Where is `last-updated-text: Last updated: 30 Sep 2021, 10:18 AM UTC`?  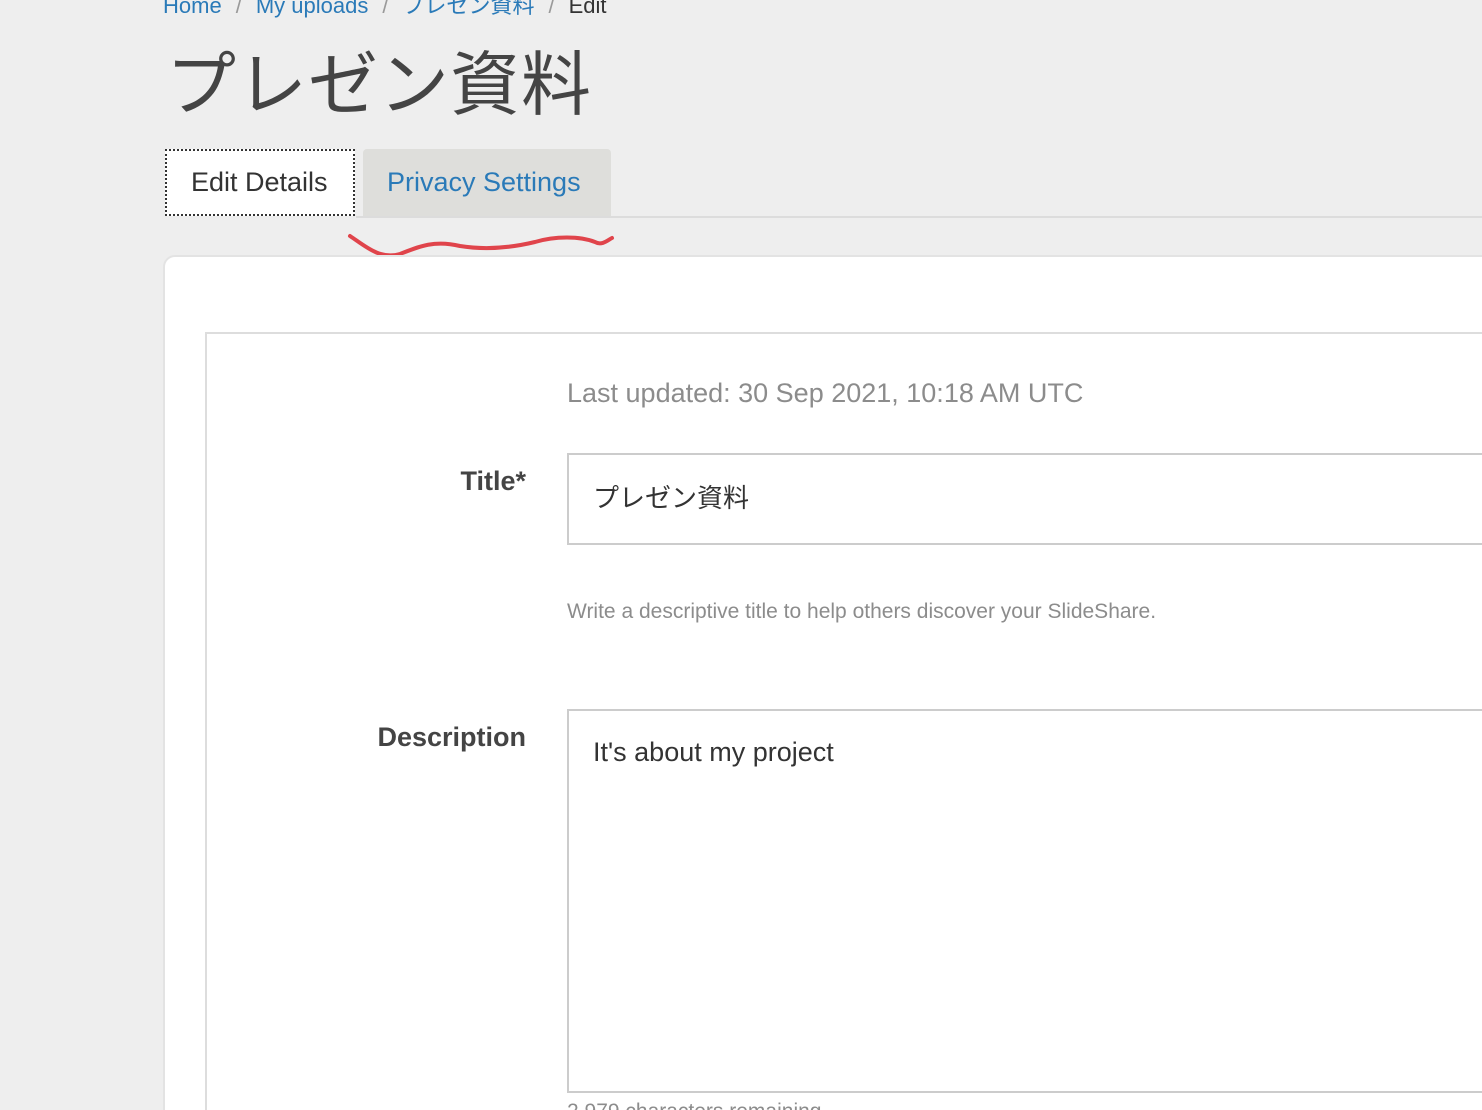
last-updated-text: Last updated: 30 Sep 2021, 10:18 AM UTC is located at coordinates (825, 393).